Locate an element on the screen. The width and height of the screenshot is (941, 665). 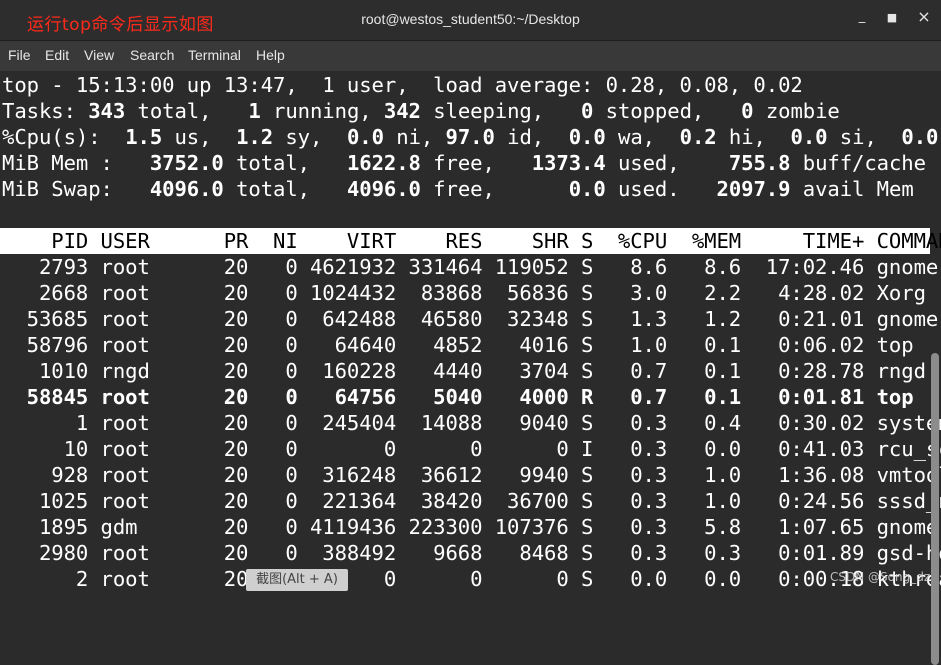
menu-help: Help is located at coordinates (270, 55).